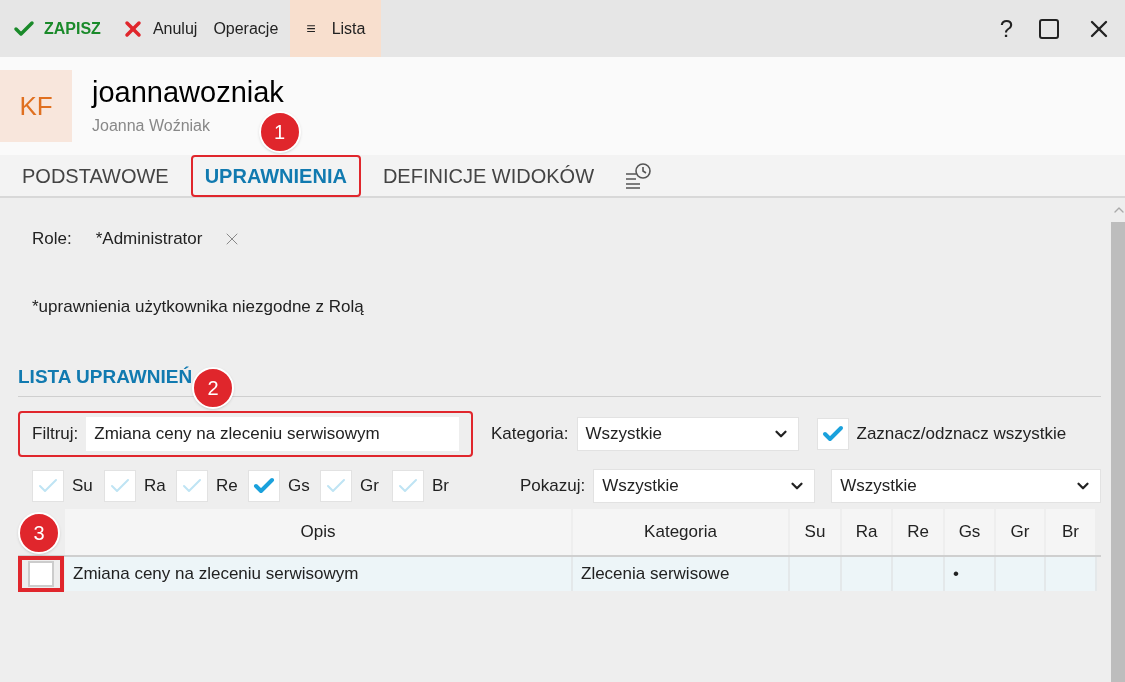 This screenshot has width=1125, height=682. I want to click on column-header: Kategoria, so click(681, 531).